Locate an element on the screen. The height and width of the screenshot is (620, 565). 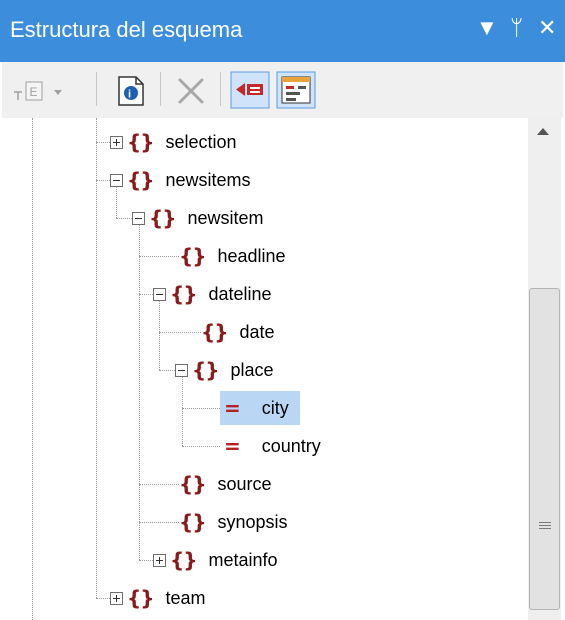
delete-icon is located at coordinates (191, 91).